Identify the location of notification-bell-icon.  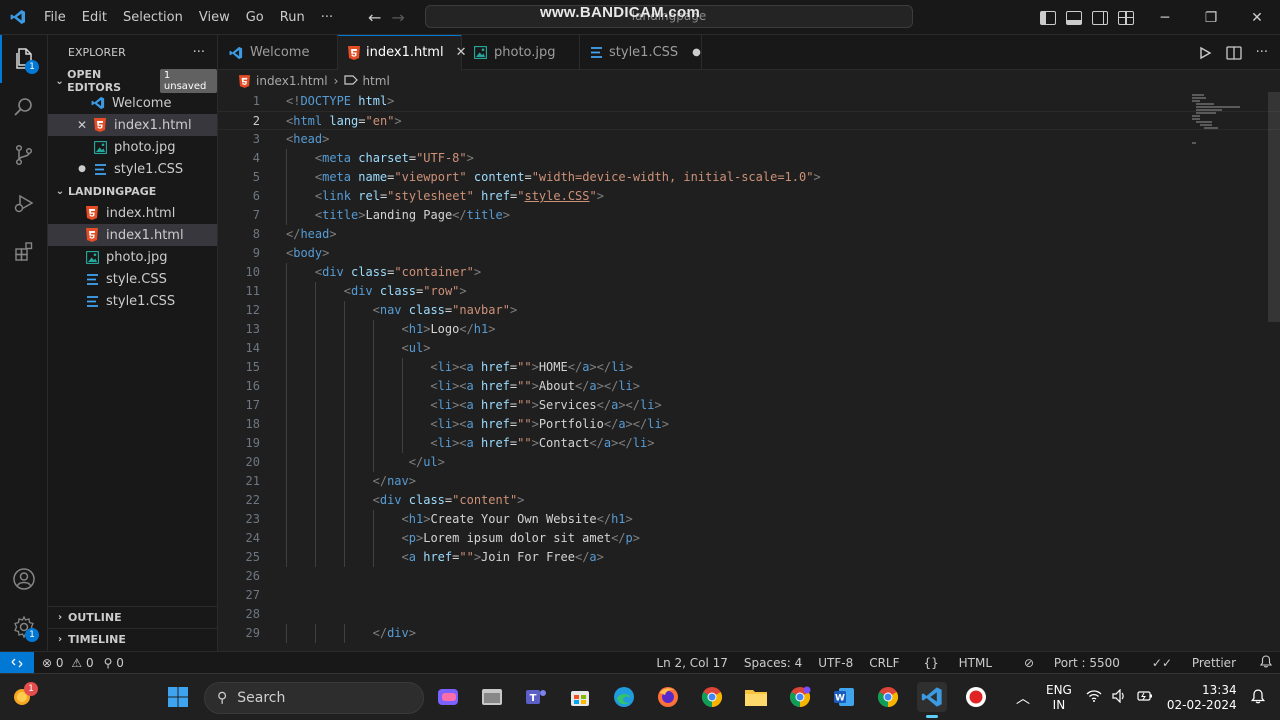
(1257, 698).